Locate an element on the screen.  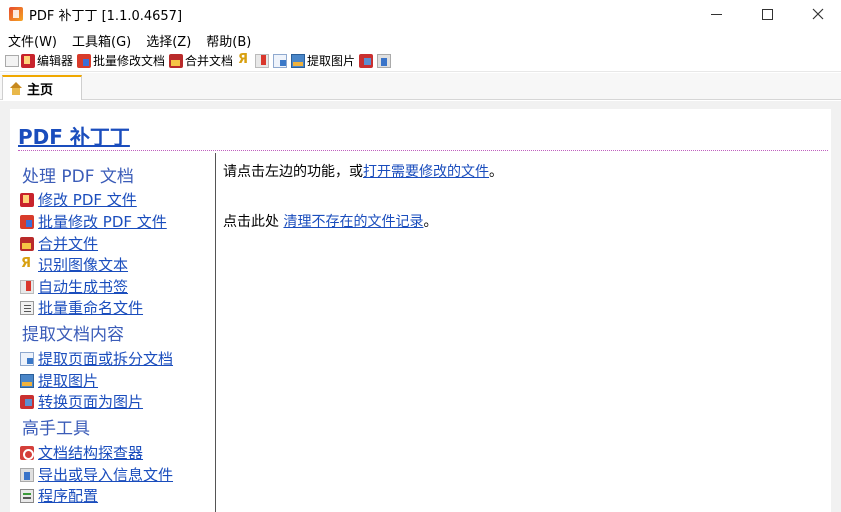
export-info-button is located at coordinates (384, 60).